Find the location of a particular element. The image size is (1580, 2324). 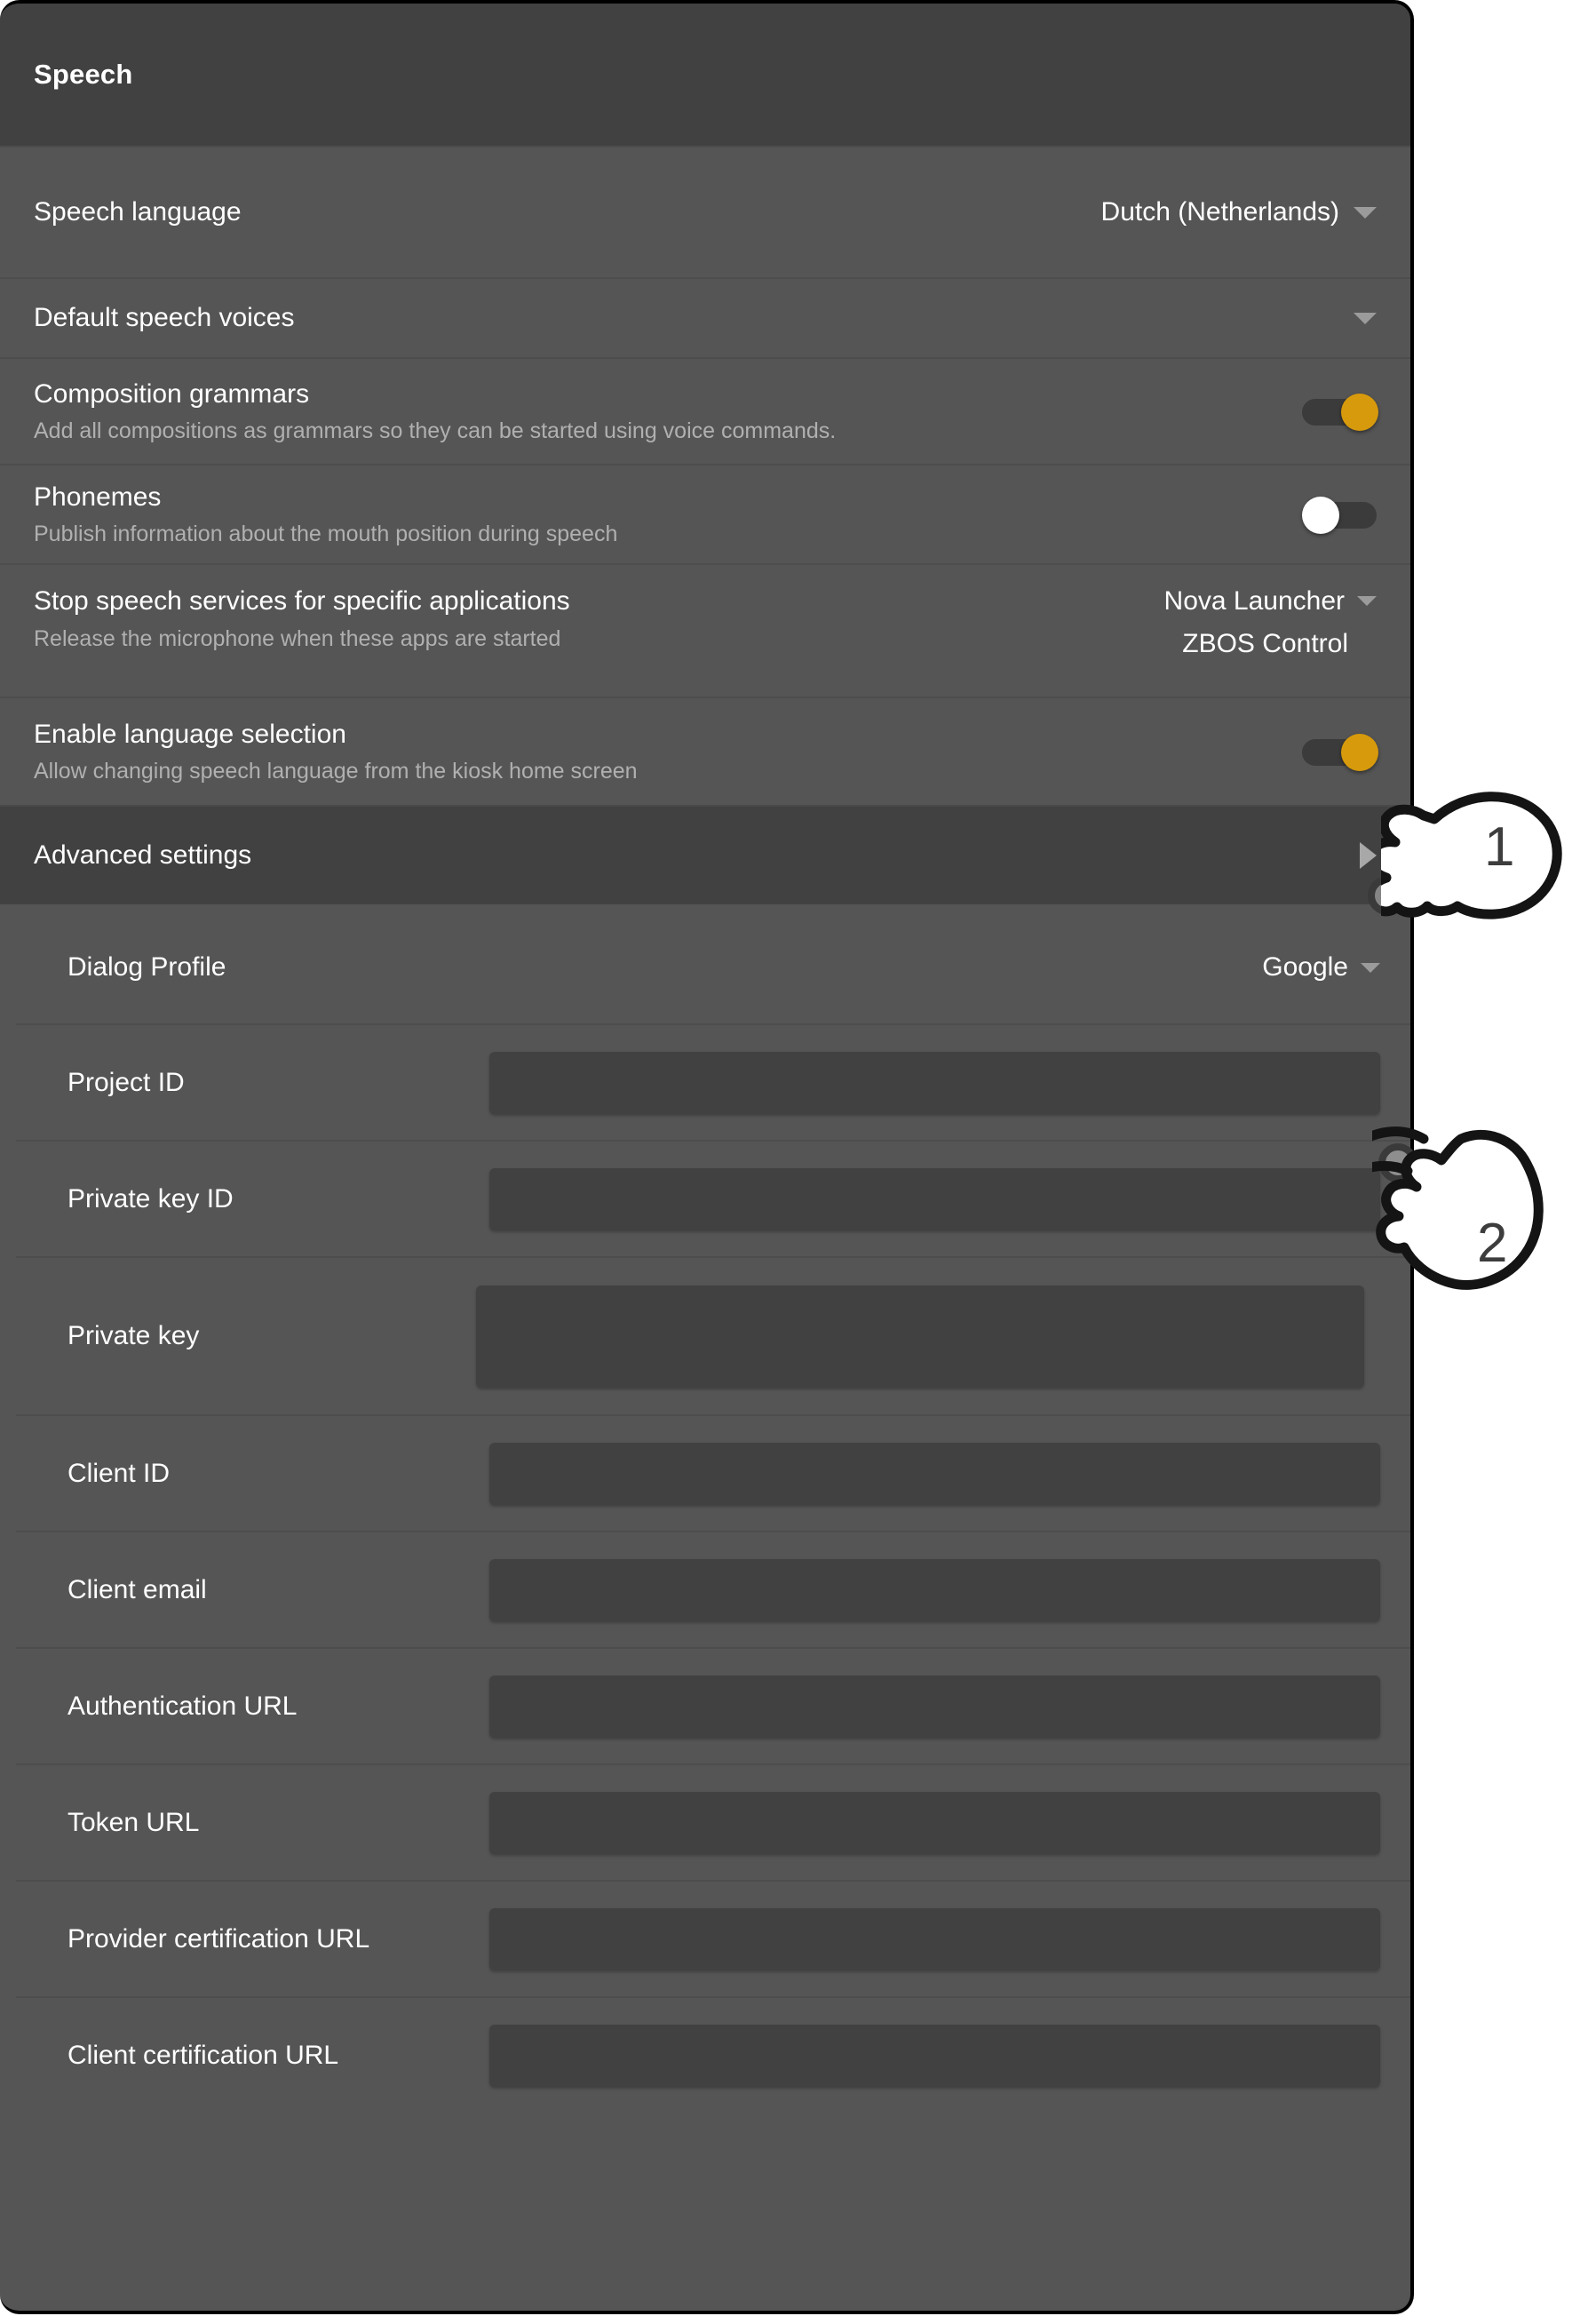

default-voices-value-group is located at coordinates (1358, 318).